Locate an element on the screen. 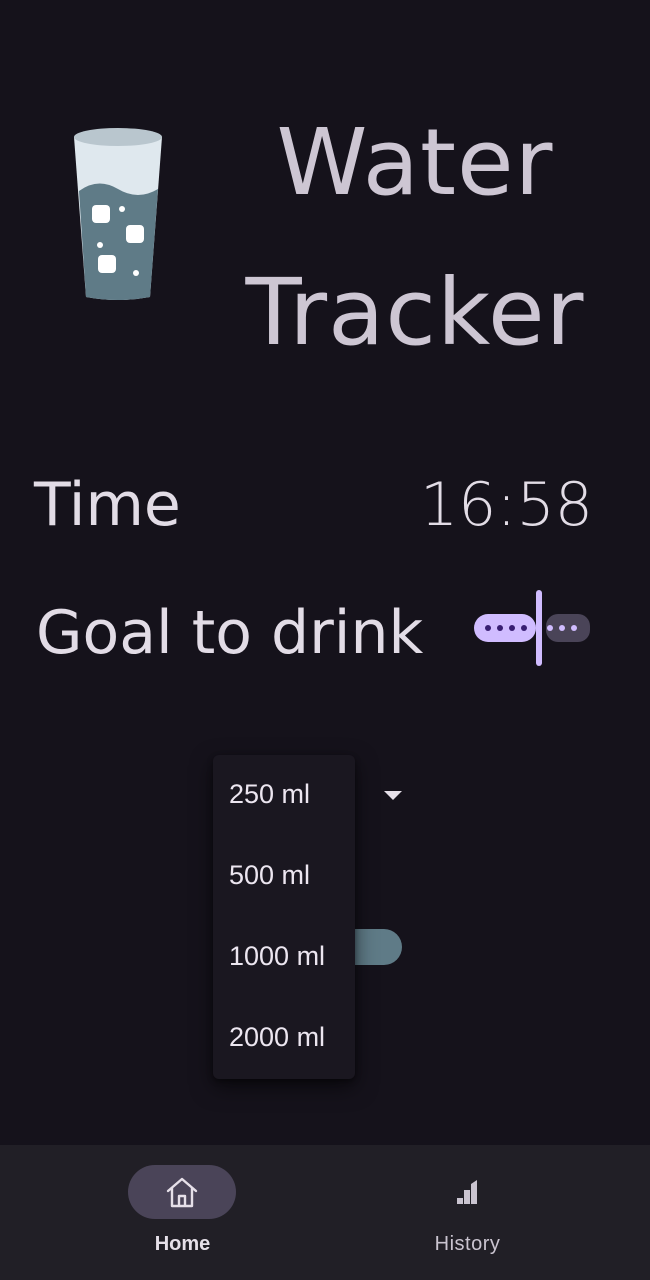 Image resolution: width=650 pixels, height=1280 pixels. water-glass-icon is located at coordinates (118, 214).